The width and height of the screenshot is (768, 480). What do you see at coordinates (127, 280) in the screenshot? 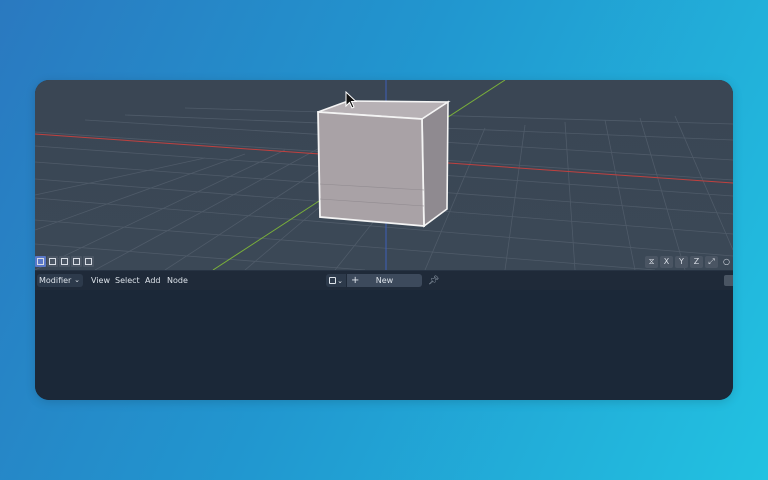
I see `menu-select: Select` at bounding box center [127, 280].